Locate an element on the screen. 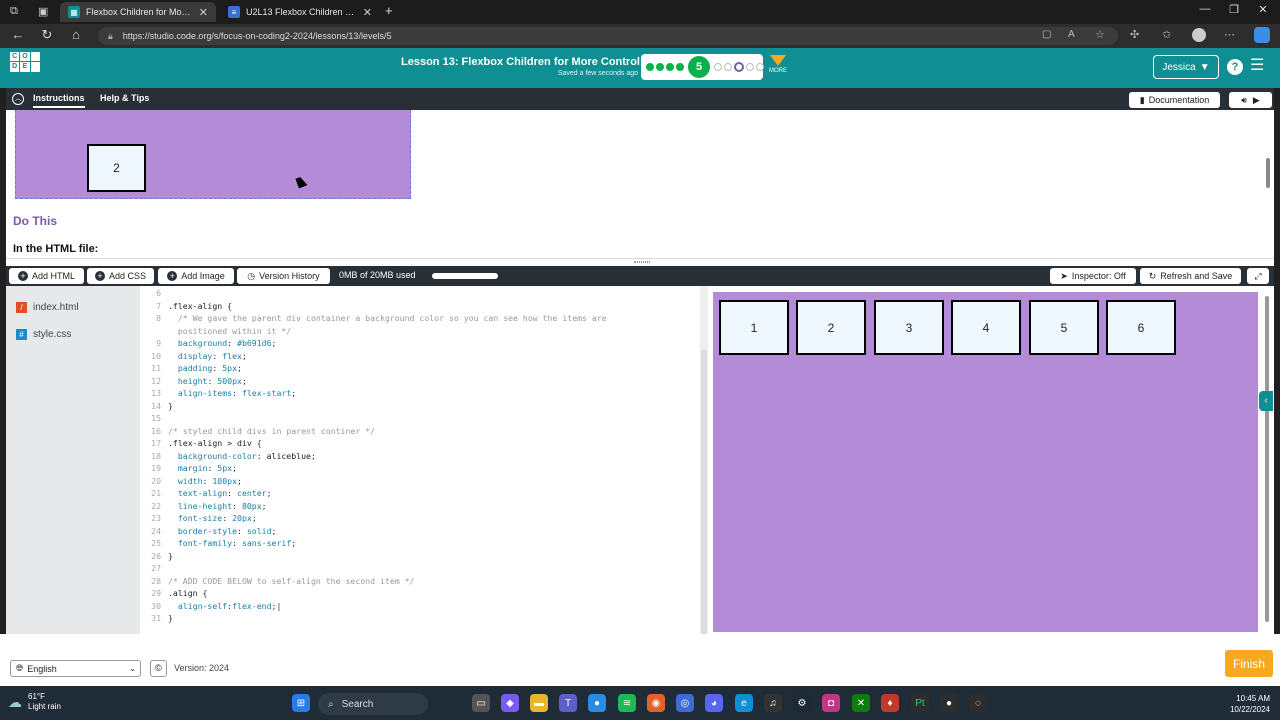 The image size is (1280, 720). teams-icon: T is located at coordinates (568, 703).